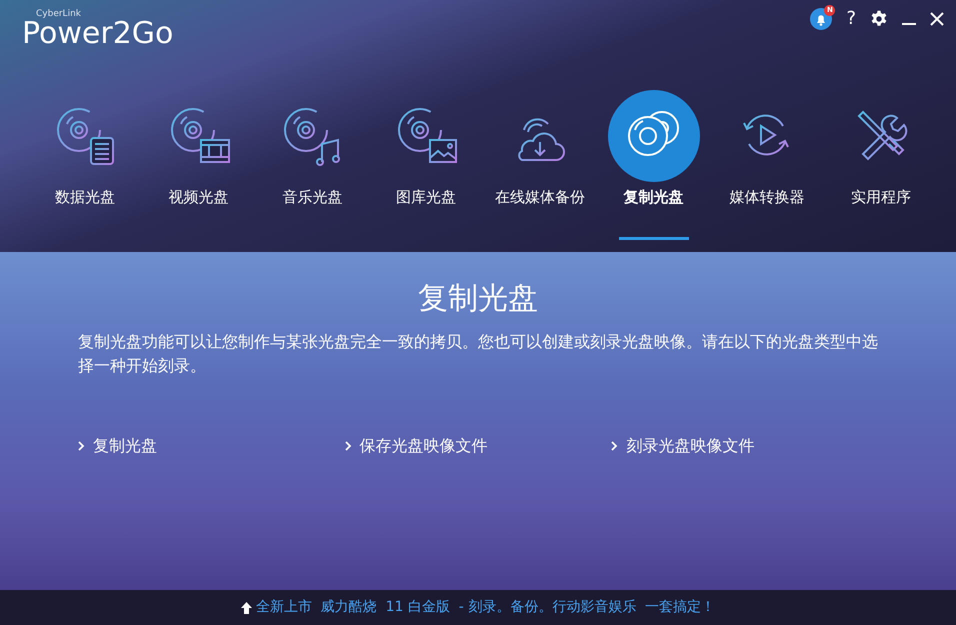  I want to click on help-button: ?, so click(851, 19).